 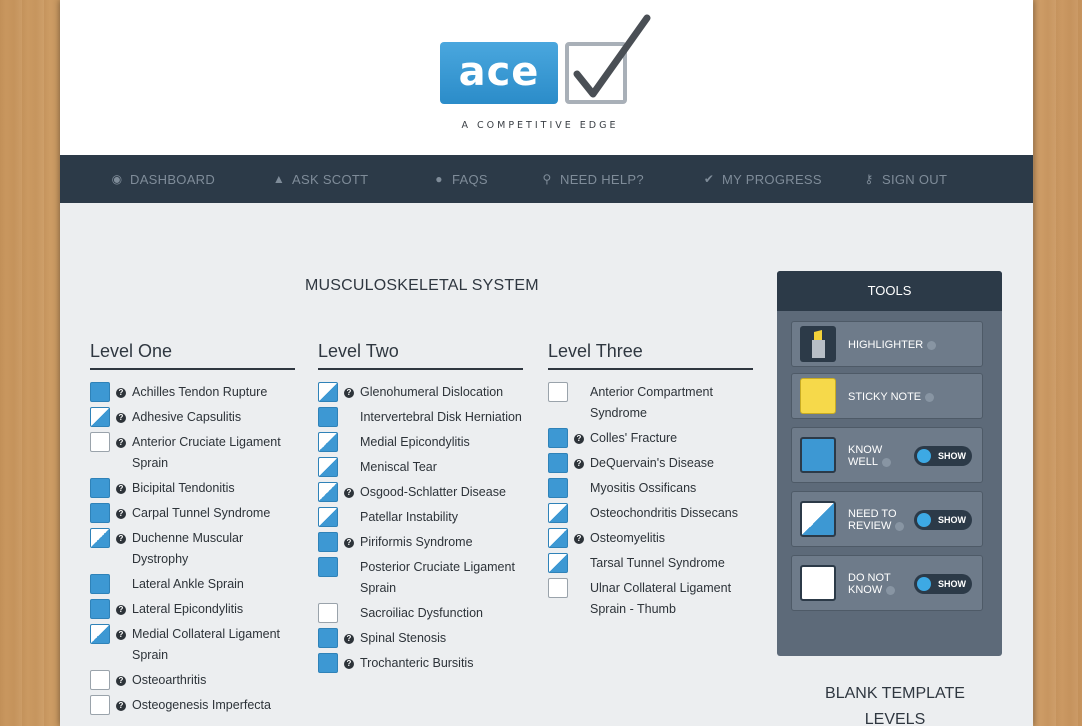 I want to click on condition-item: ? Spinal Stenosis, so click(x=420, y=638).